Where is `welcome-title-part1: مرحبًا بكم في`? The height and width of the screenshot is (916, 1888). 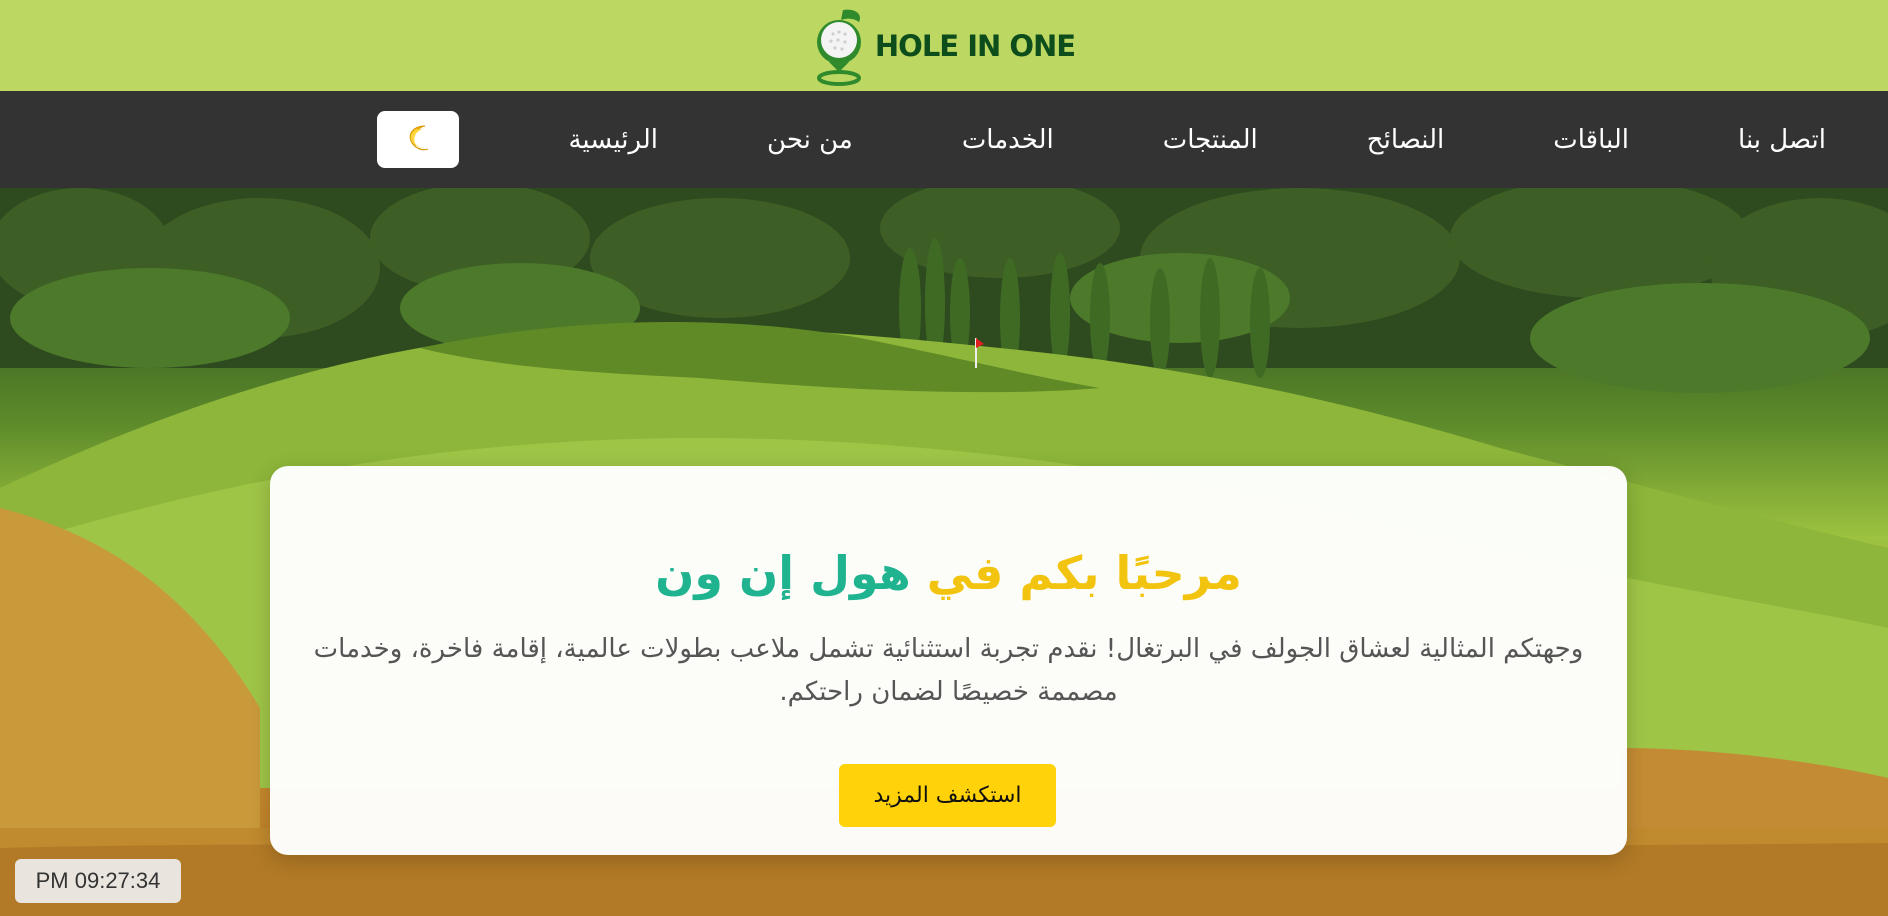 welcome-title-part1: مرحبًا بكم في is located at coordinates (1084, 573).